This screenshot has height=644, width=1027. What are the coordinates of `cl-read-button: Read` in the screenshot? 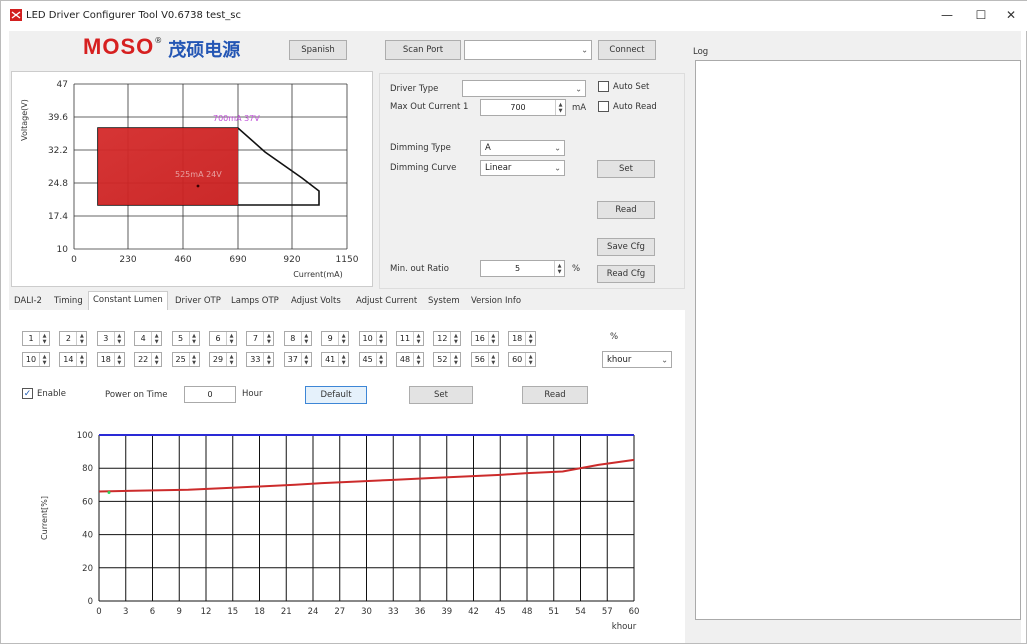 It's located at (555, 395).